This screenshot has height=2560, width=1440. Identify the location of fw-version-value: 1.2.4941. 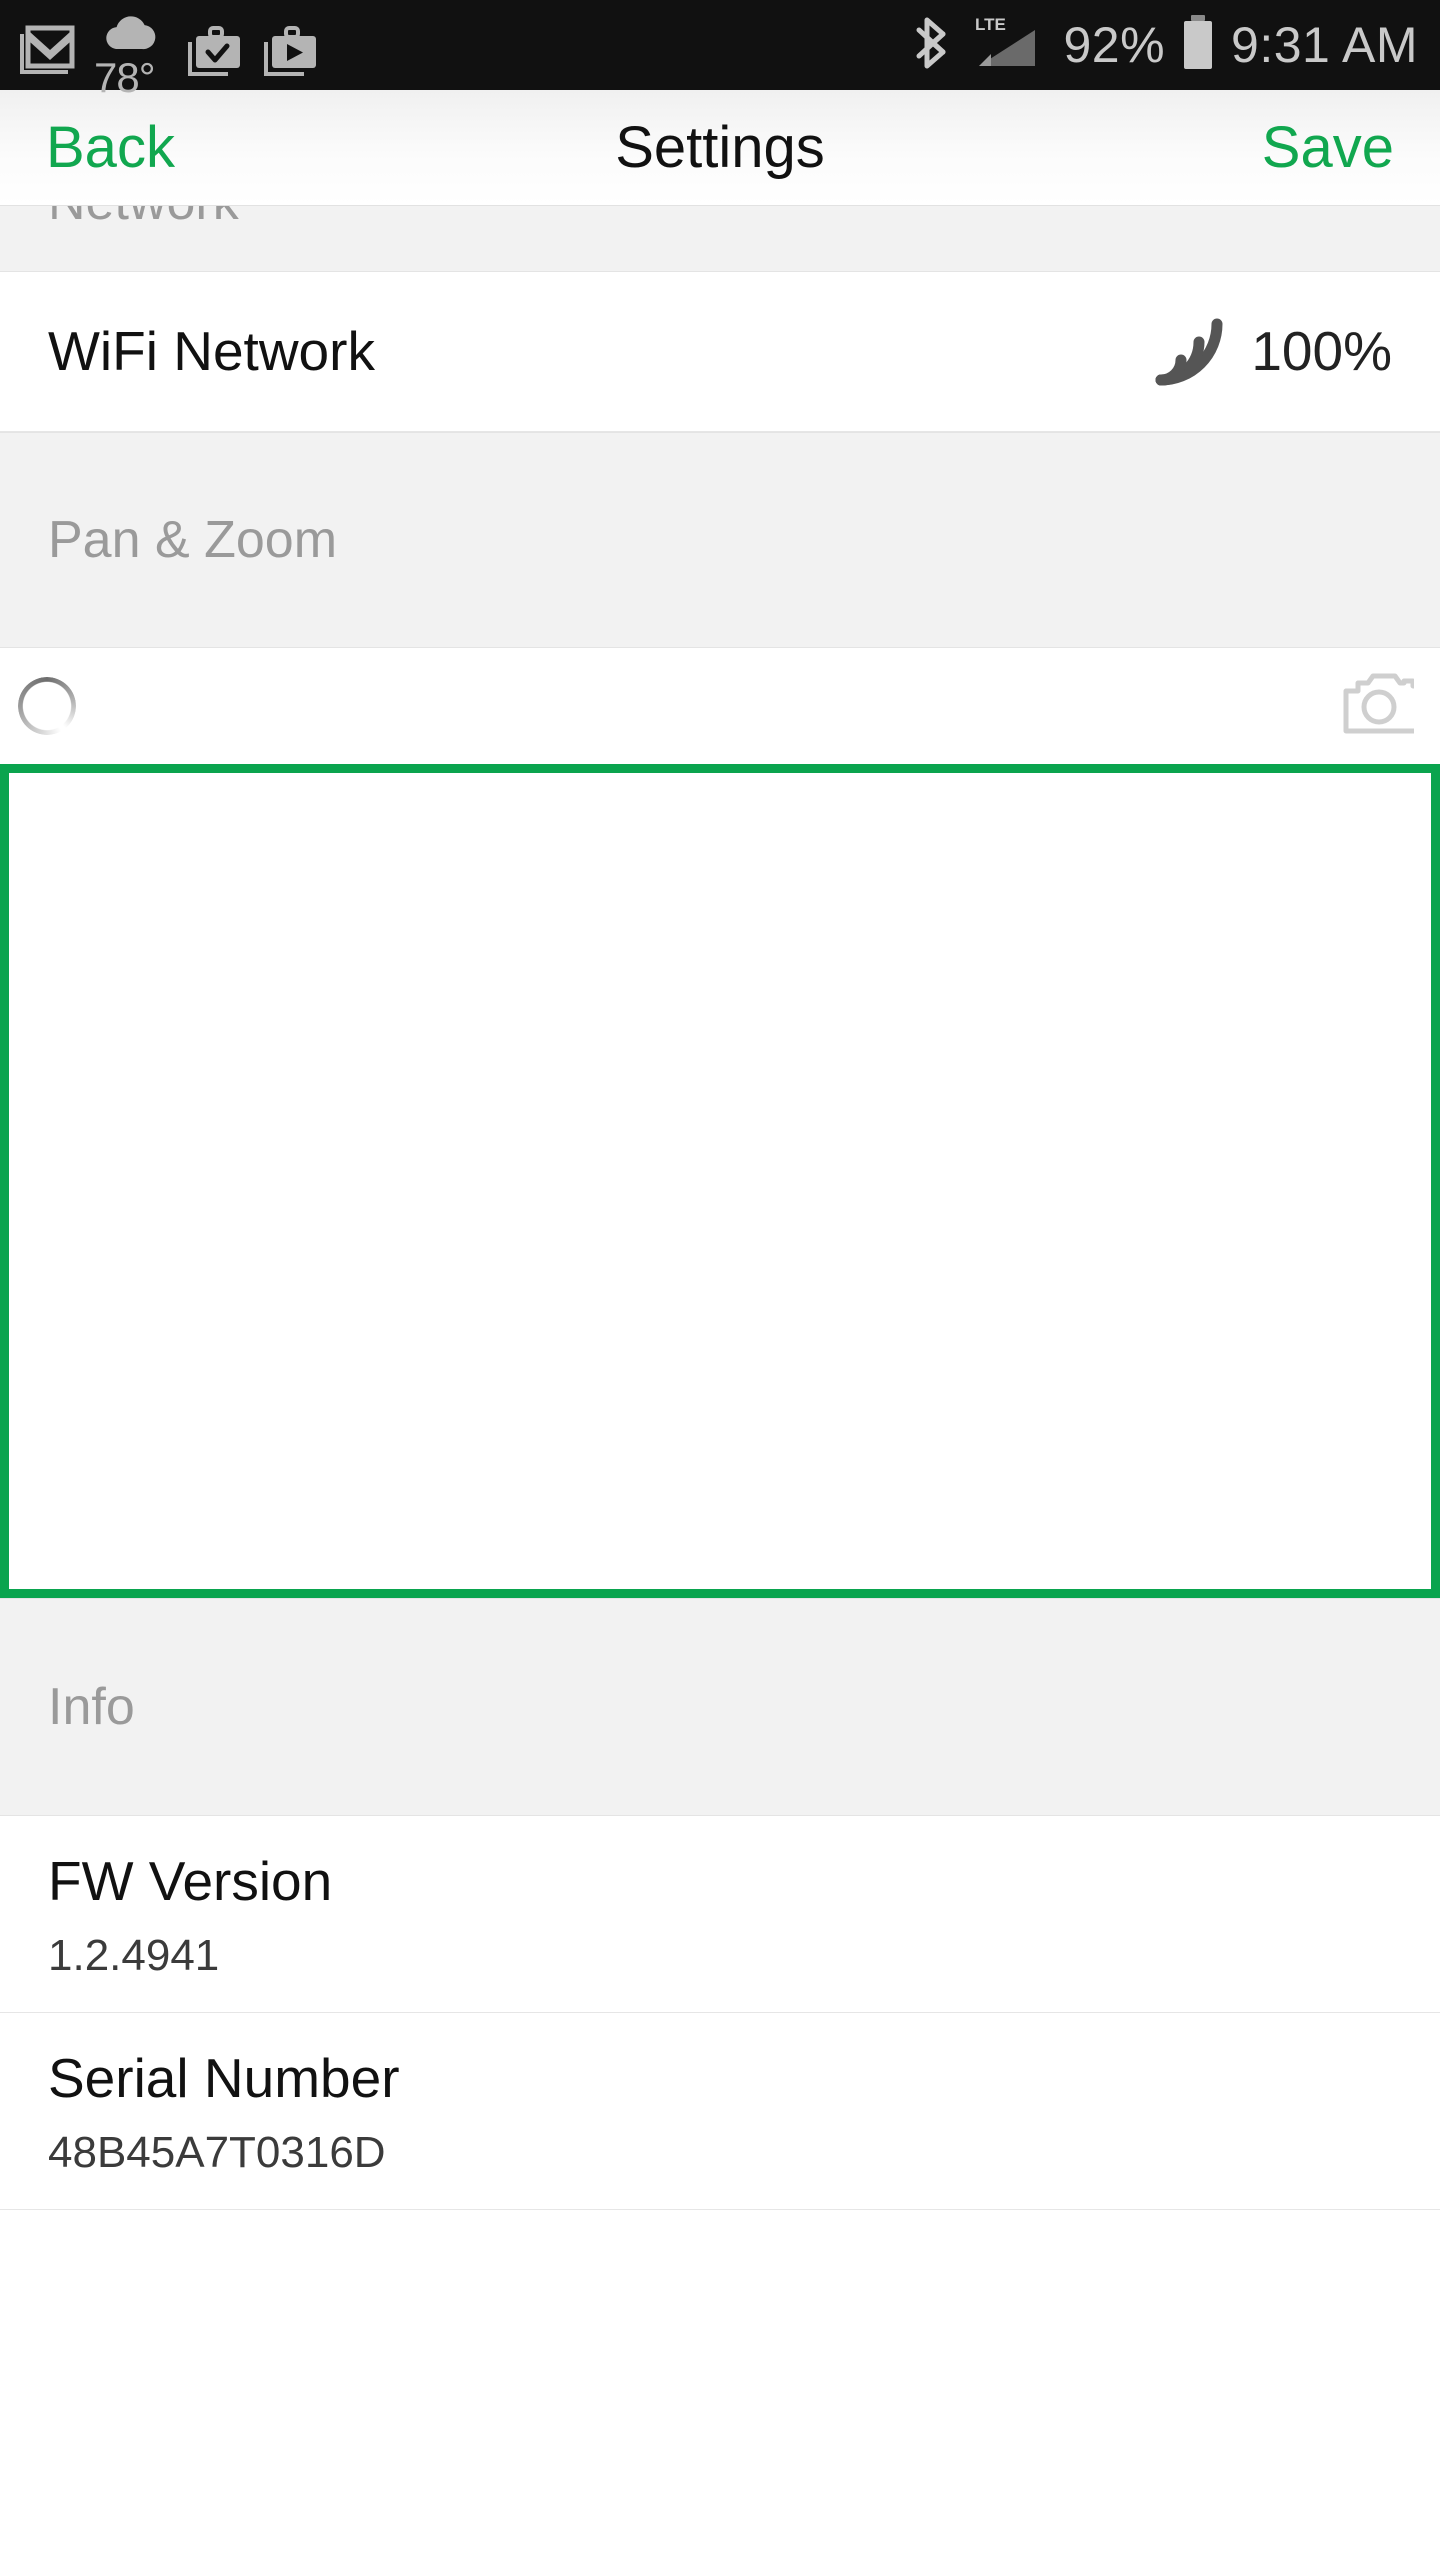
(134, 1956).